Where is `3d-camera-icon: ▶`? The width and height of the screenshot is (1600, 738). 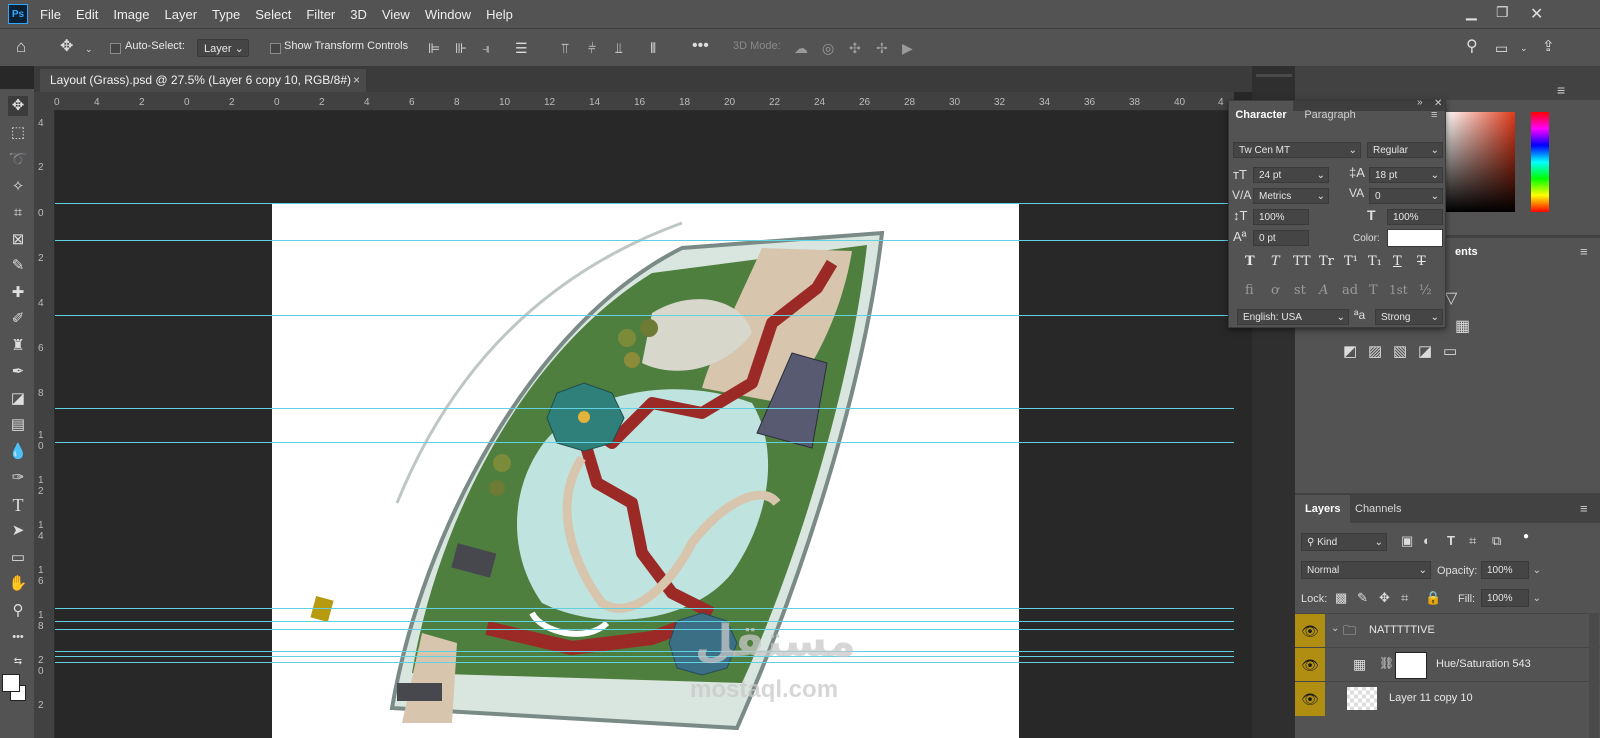 3d-camera-icon: ▶ is located at coordinates (907, 48).